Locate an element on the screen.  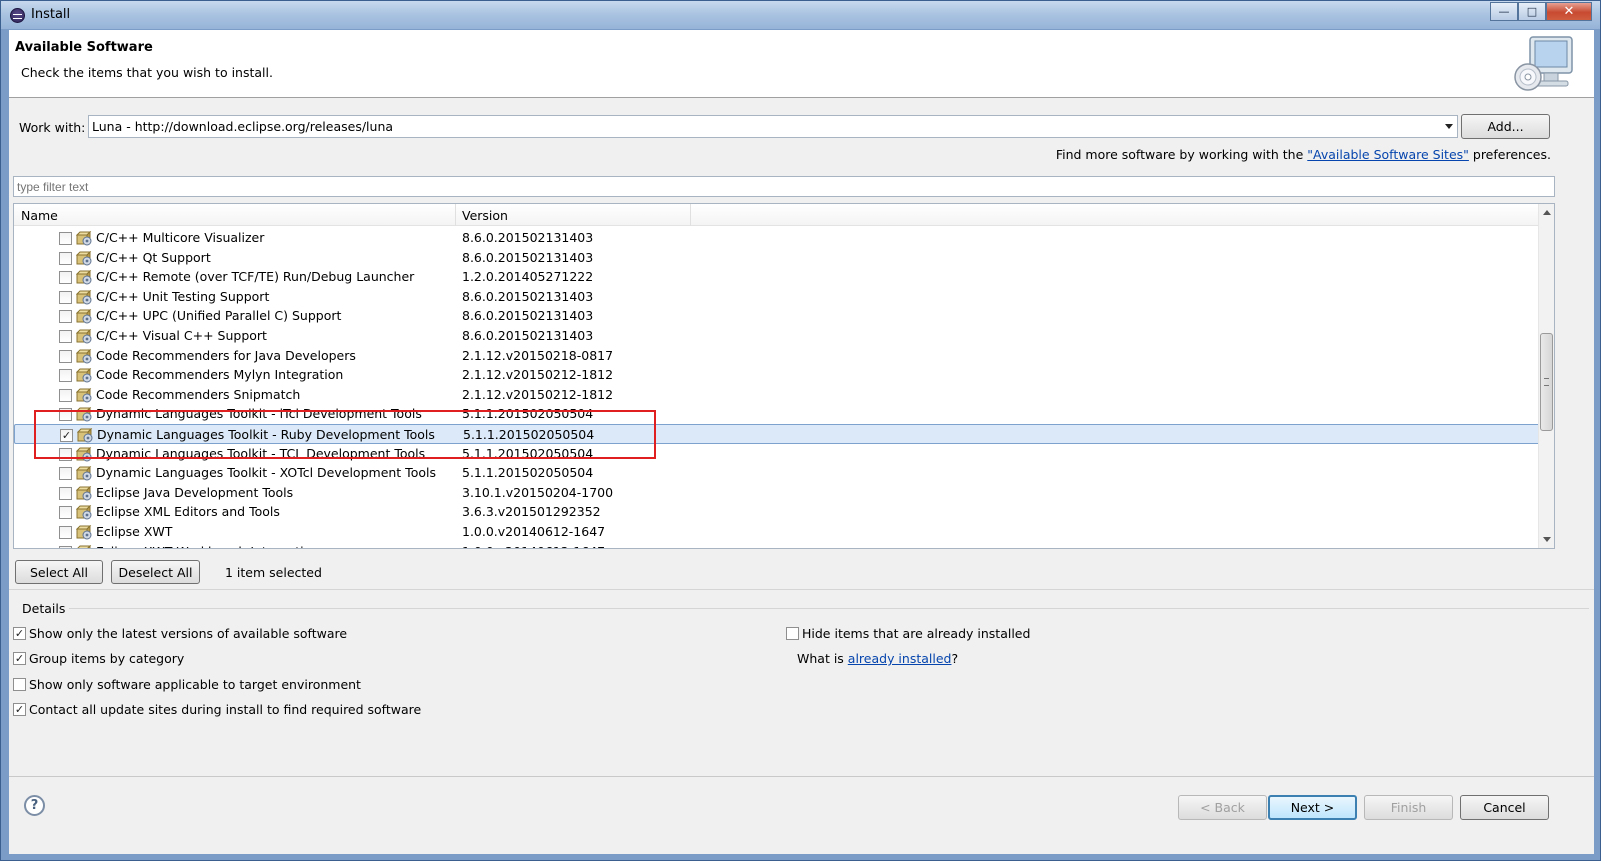
deselect-all-button: Deselect All is located at coordinates (155, 572).